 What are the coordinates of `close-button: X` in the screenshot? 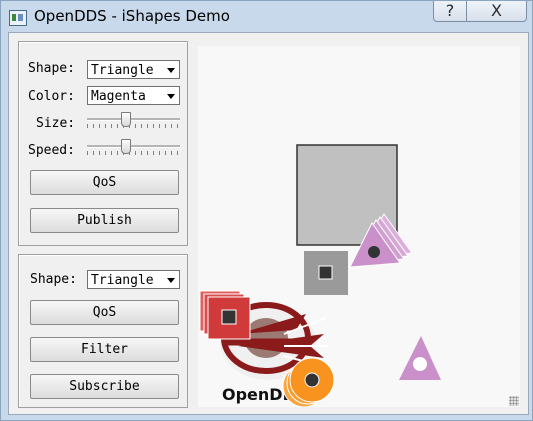 It's located at (496, 11).